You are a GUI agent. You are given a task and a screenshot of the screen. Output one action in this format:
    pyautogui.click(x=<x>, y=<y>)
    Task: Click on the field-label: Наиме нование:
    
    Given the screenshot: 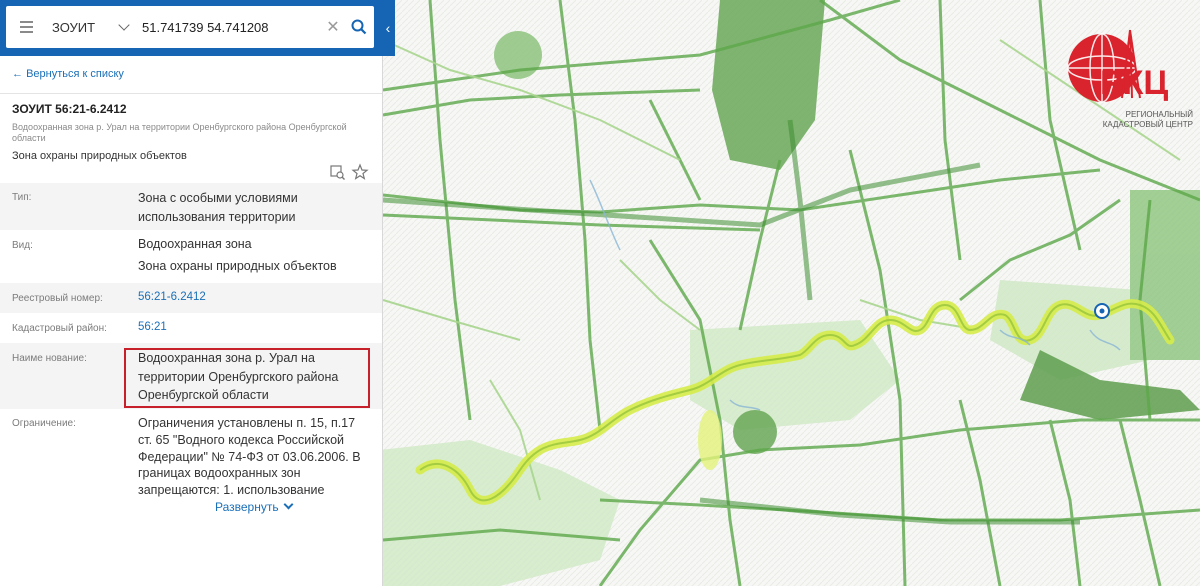 What is the action you would take?
    pyautogui.click(x=49, y=358)
    